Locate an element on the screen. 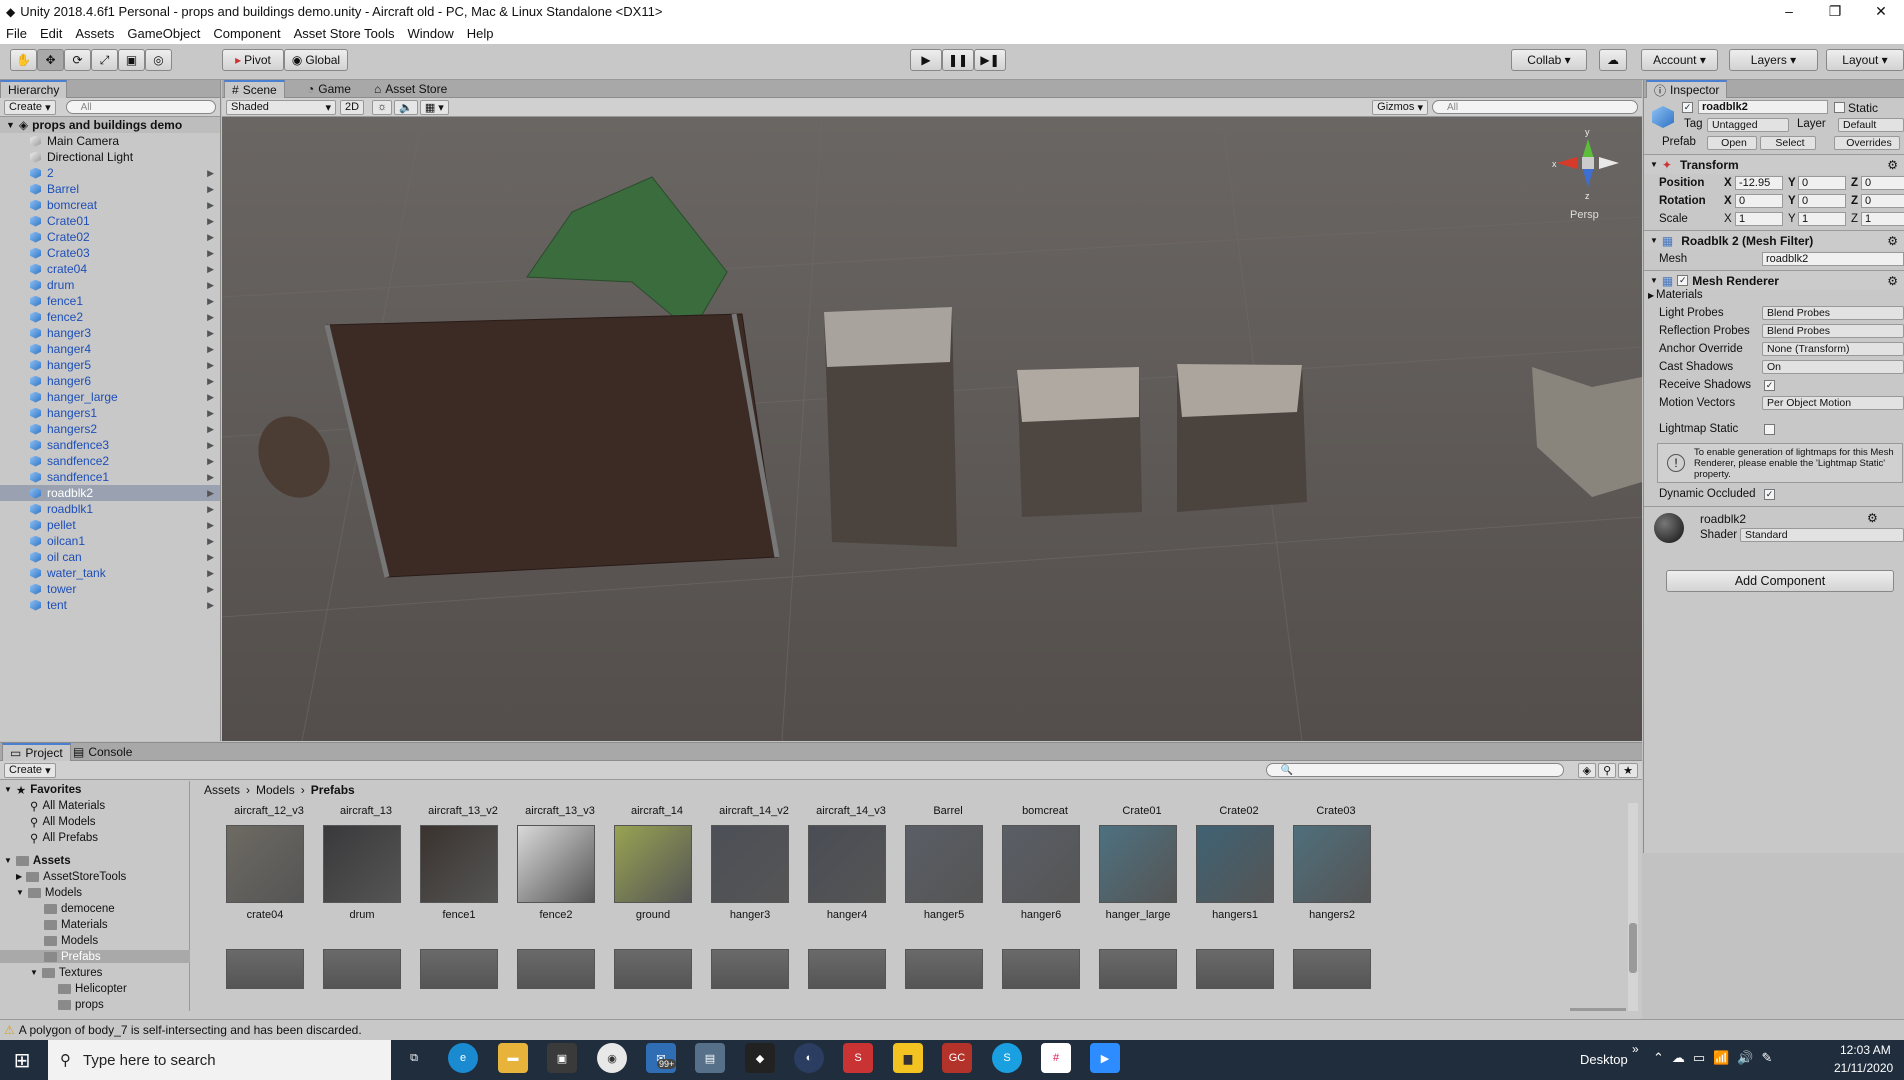  pivot-toggle: ▸ Pivot is located at coordinates (253, 60).